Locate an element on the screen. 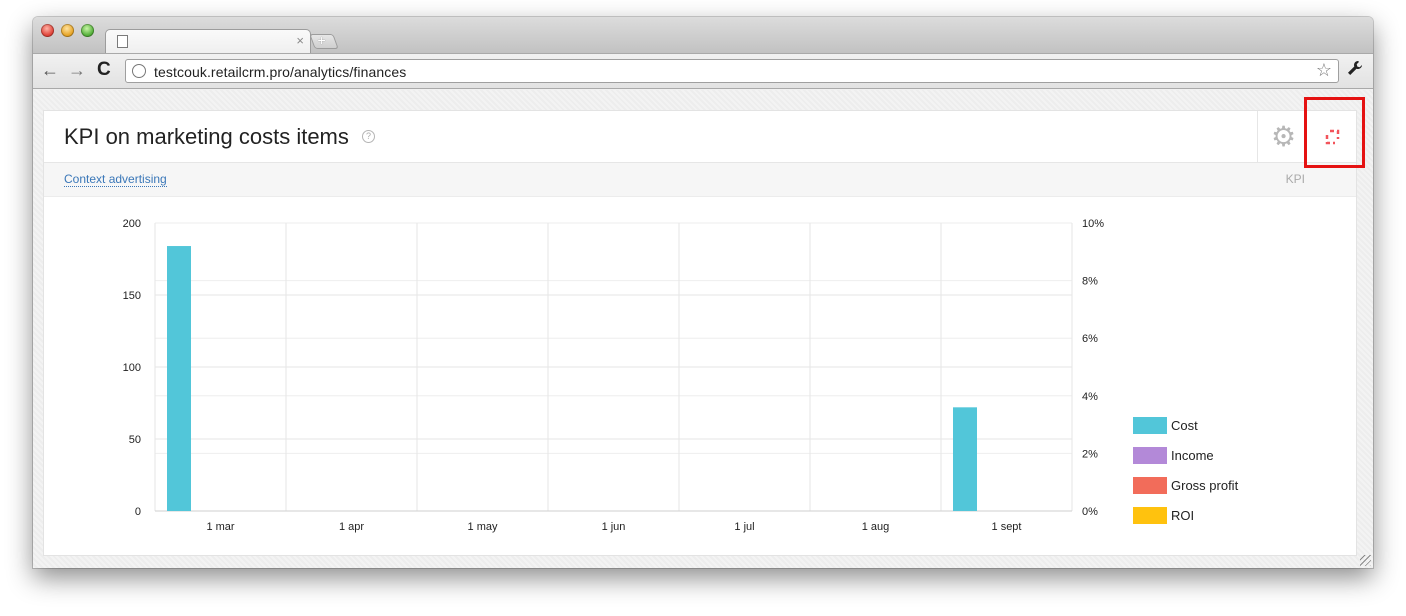 The height and width of the screenshot is (616, 1406). expand-button is located at coordinates (1332, 137).